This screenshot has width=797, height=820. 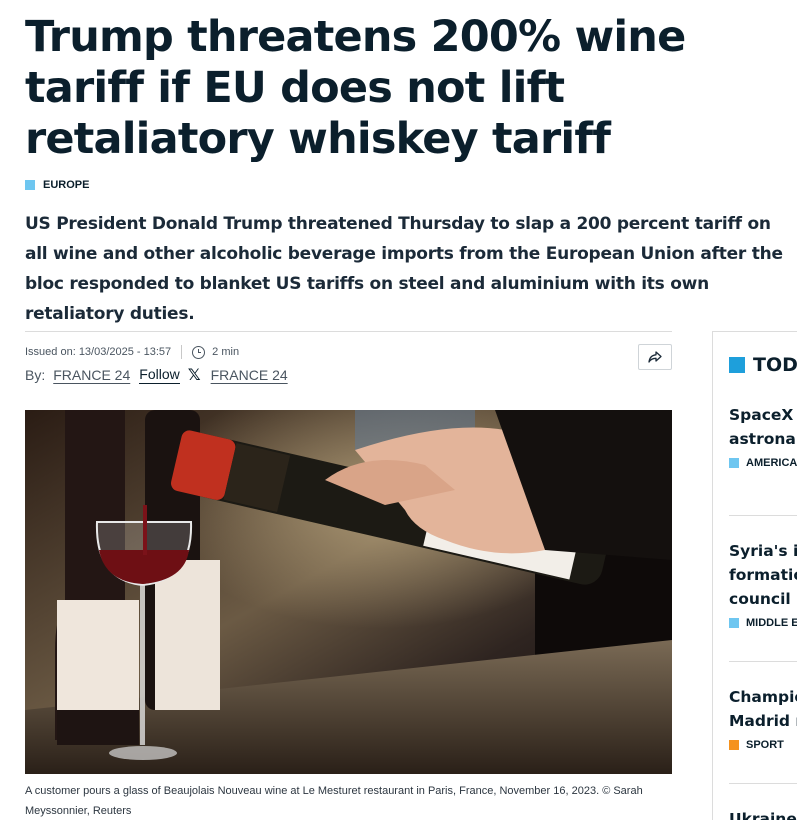 What do you see at coordinates (249, 375) in the screenshot?
I see `x-author-link: FRANCE 24` at bounding box center [249, 375].